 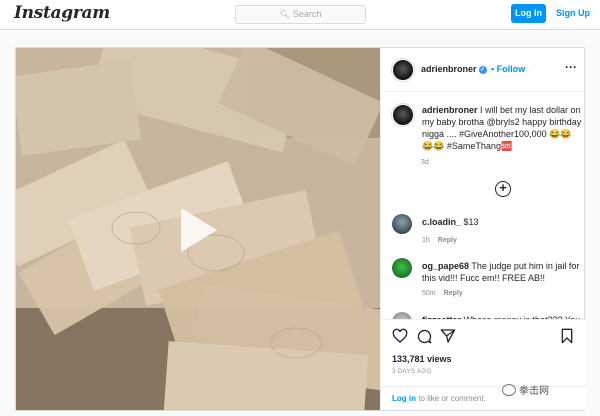 What do you see at coordinates (571, 67) in the screenshot?
I see `more-options-icon: ···` at bounding box center [571, 67].